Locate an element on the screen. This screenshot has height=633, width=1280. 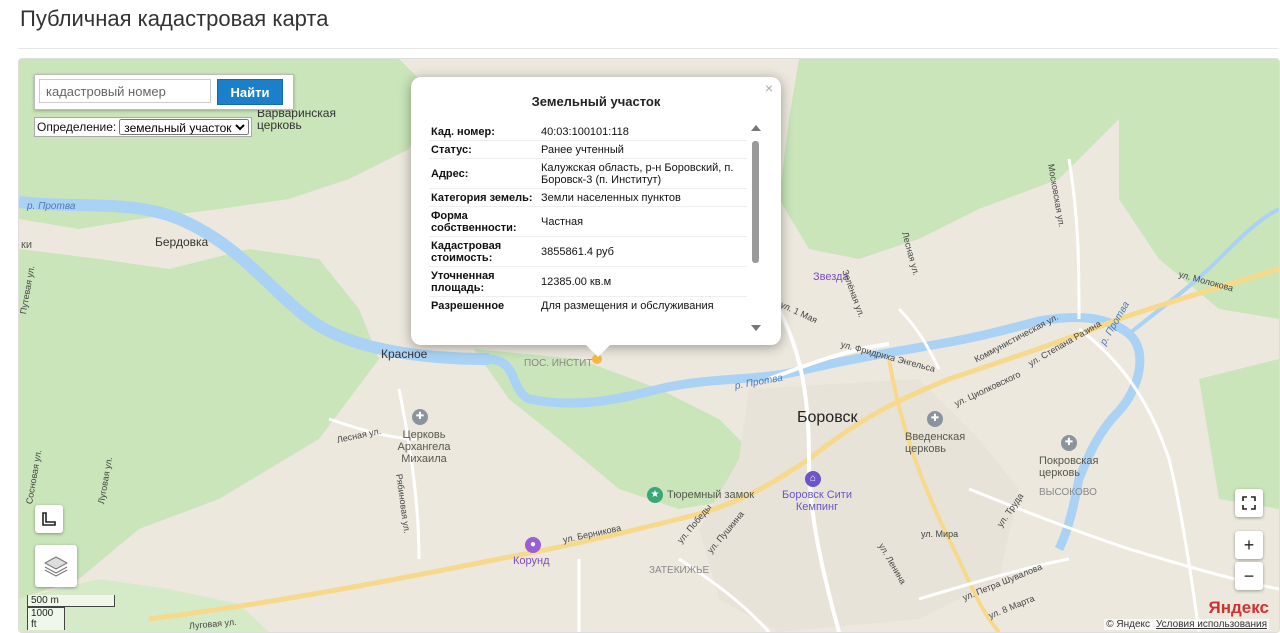
map-attribution: © Яндекс Условия использования is located at coordinates (1186, 624).